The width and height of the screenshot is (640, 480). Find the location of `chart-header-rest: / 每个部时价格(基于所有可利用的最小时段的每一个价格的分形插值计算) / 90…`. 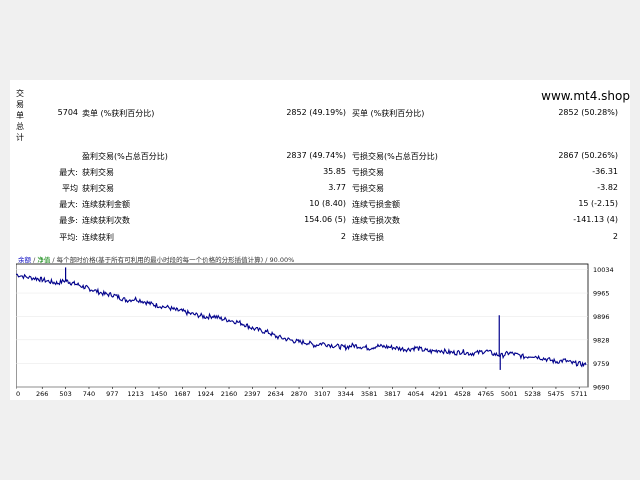

chart-header-rest: / 每个部时价格(基于所有可利用的最小时段的每一个价格的分形插值计算) / 90… is located at coordinates (172, 260).